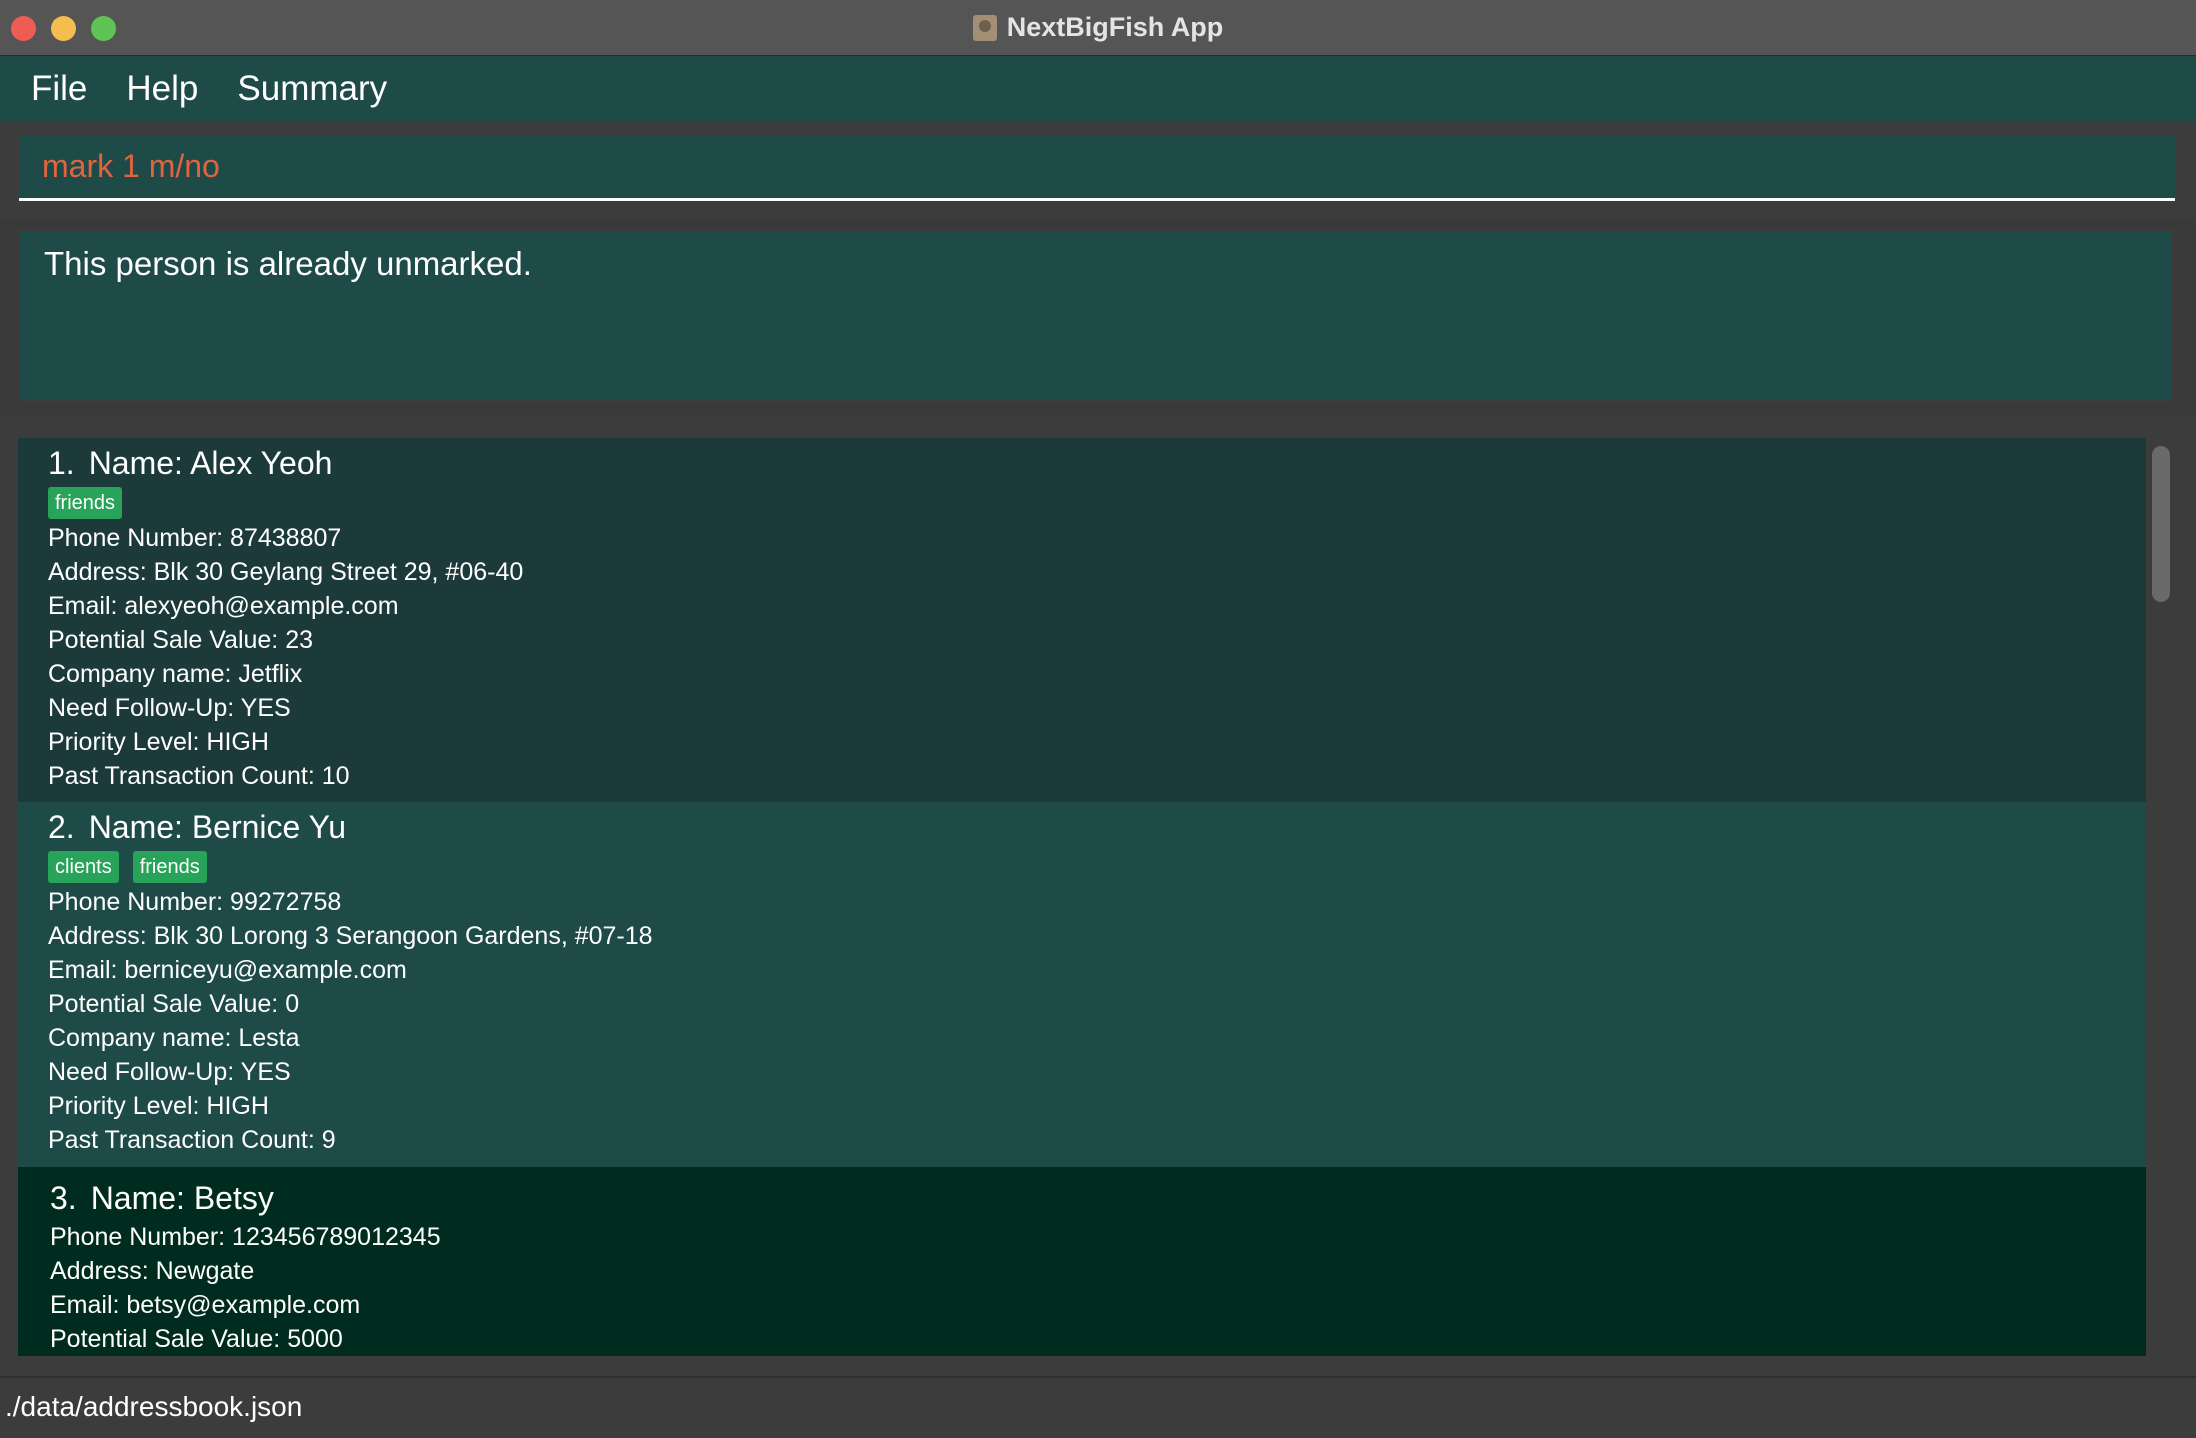  Describe the element at coordinates (1097, 503) in the screenshot. I see `tag-list: friends` at that location.